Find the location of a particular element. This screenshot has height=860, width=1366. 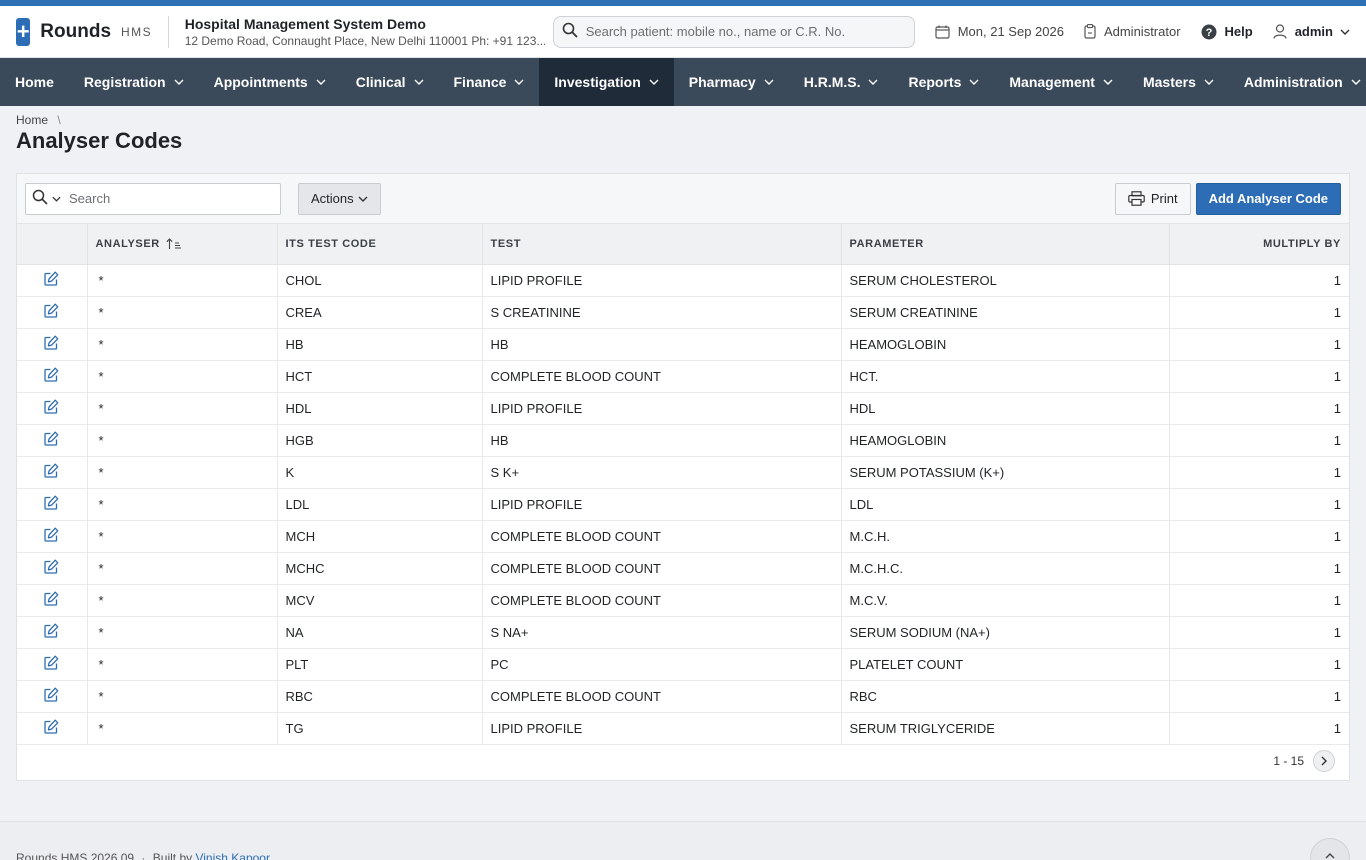

its-test-code-cell: MCHC is located at coordinates (380, 568).